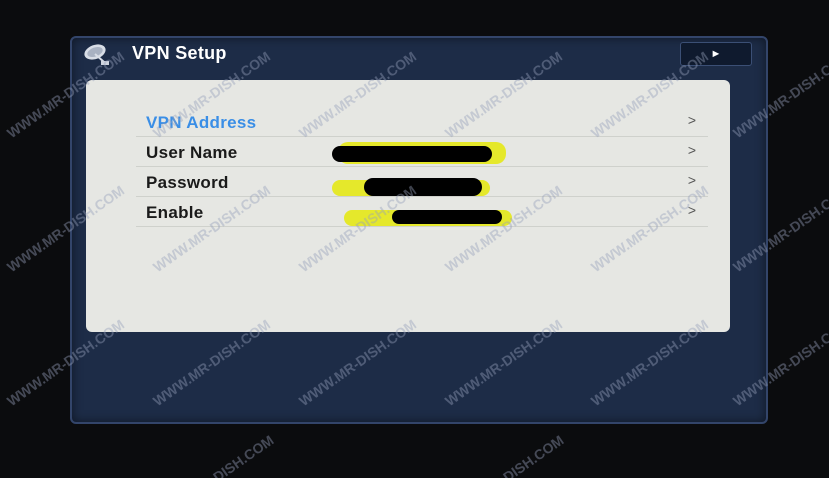 This screenshot has height=478, width=829. I want to click on title-bar: VPN Setup ►, so click(419, 56).